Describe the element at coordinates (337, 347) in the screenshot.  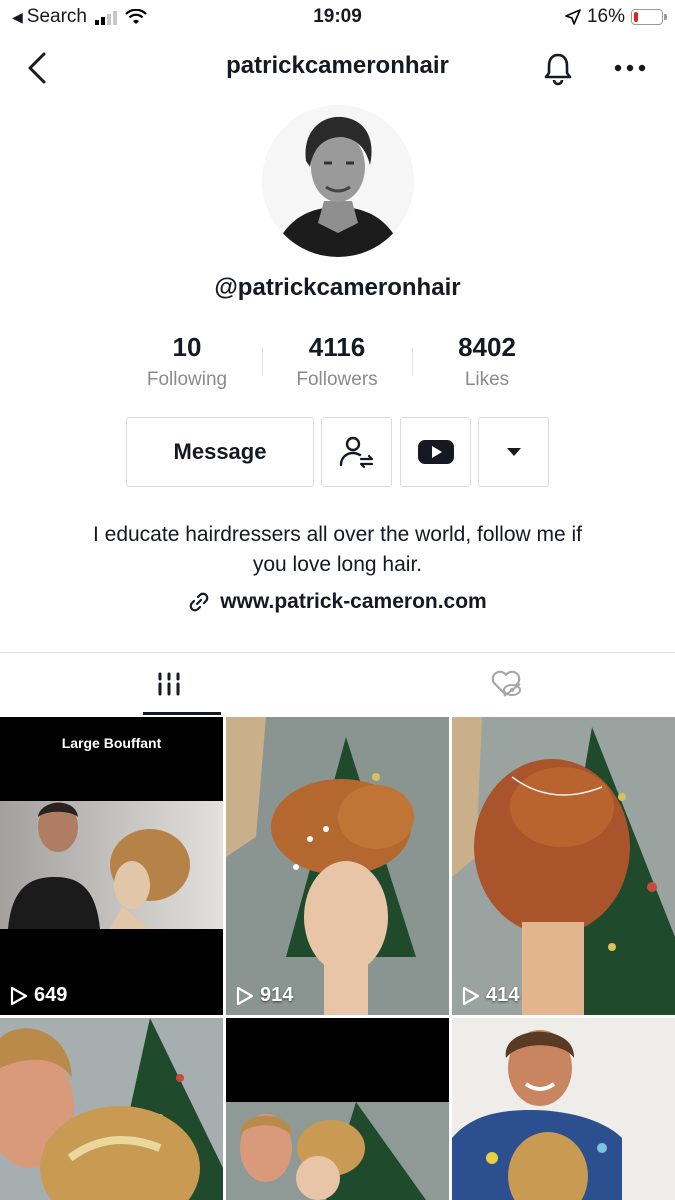
I see `followers-count: 4116` at that location.